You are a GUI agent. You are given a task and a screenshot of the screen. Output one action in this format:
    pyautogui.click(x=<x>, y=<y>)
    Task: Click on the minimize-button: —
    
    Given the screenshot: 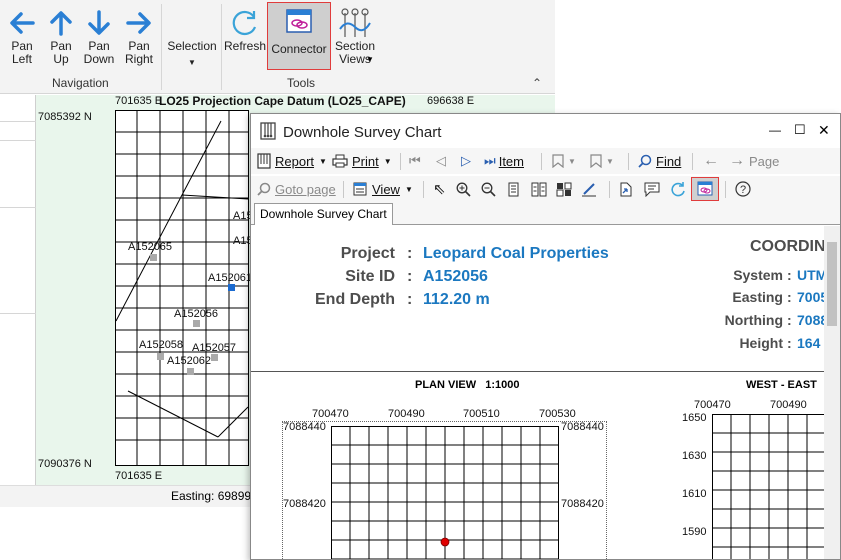 What is the action you would take?
    pyautogui.click(x=775, y=130)
    